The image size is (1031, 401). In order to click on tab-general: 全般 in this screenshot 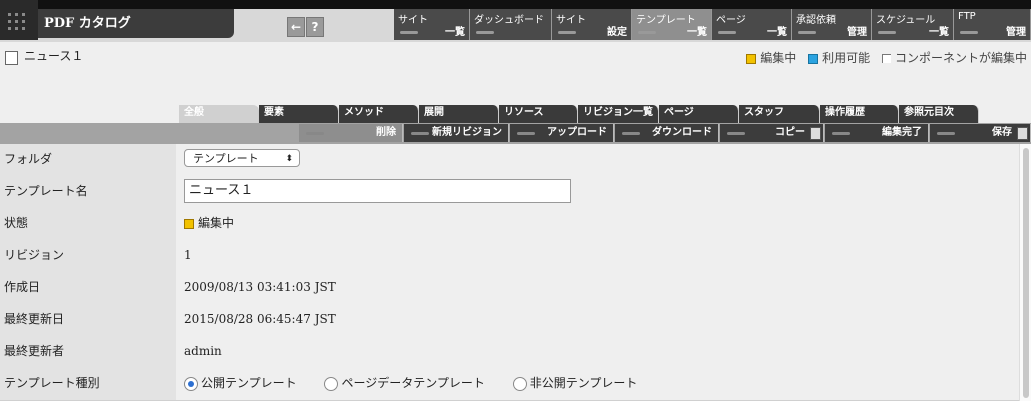, I will do `click(219, 114)`.